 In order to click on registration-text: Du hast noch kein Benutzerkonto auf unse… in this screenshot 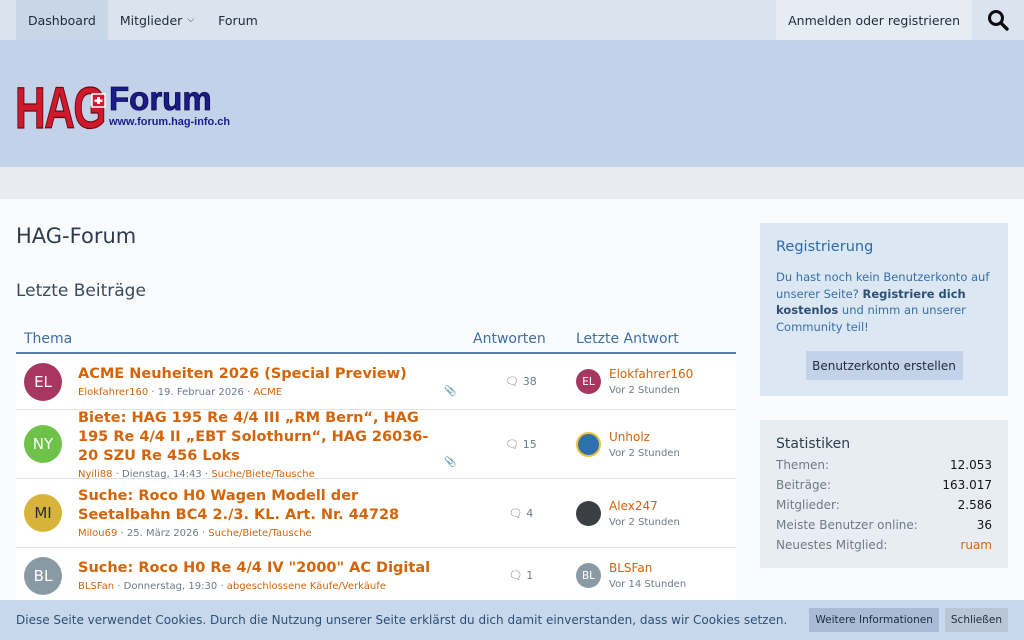, I will do `click(884, 302)`.